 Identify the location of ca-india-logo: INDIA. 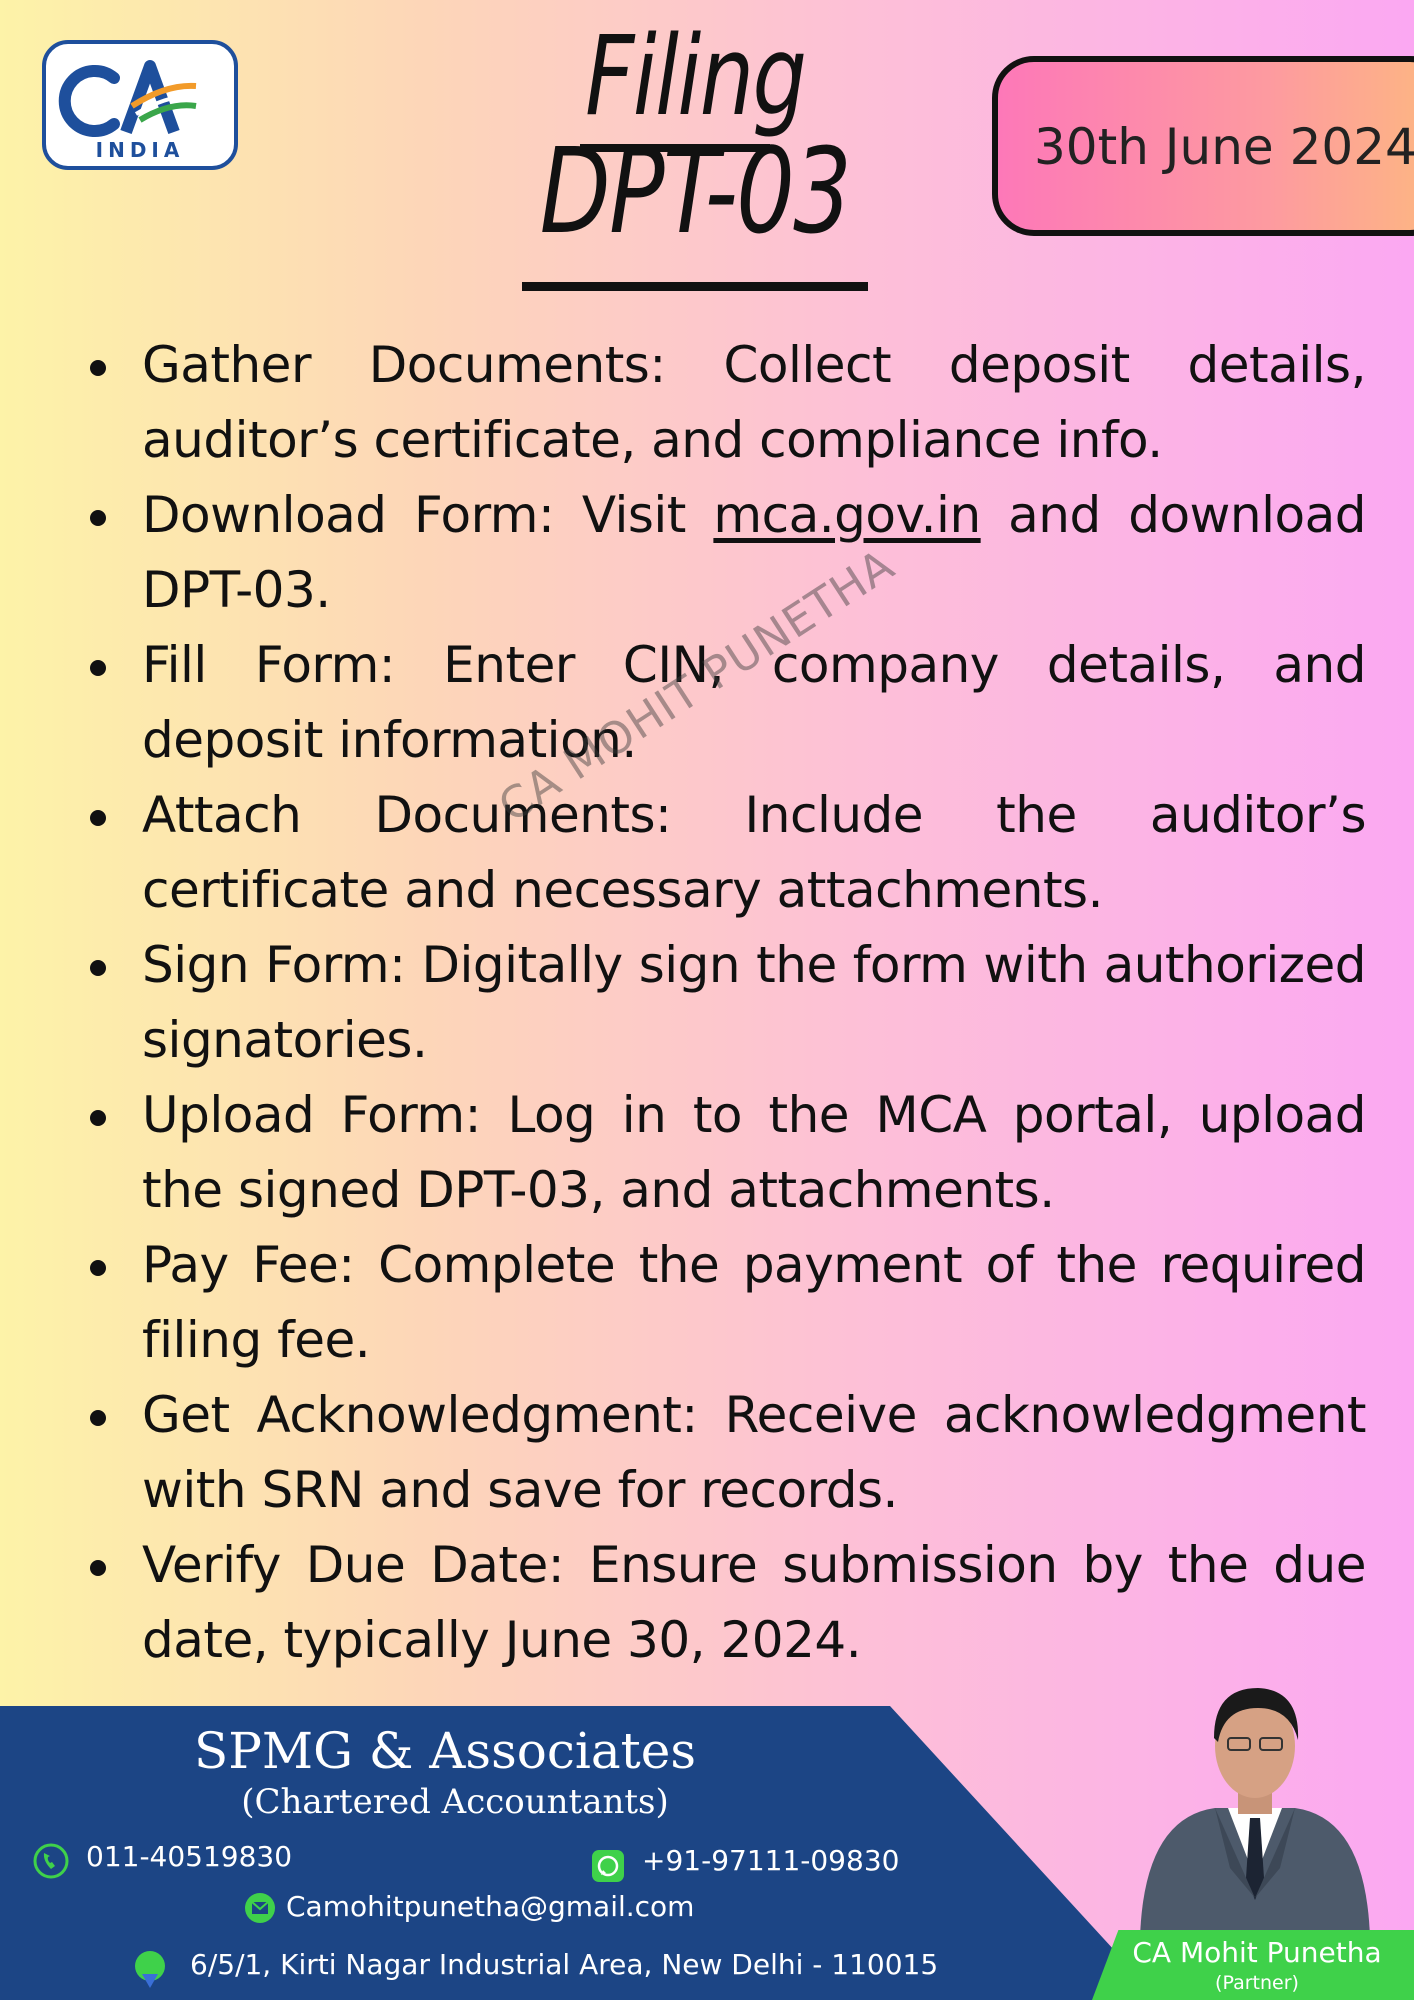
(140, 105).